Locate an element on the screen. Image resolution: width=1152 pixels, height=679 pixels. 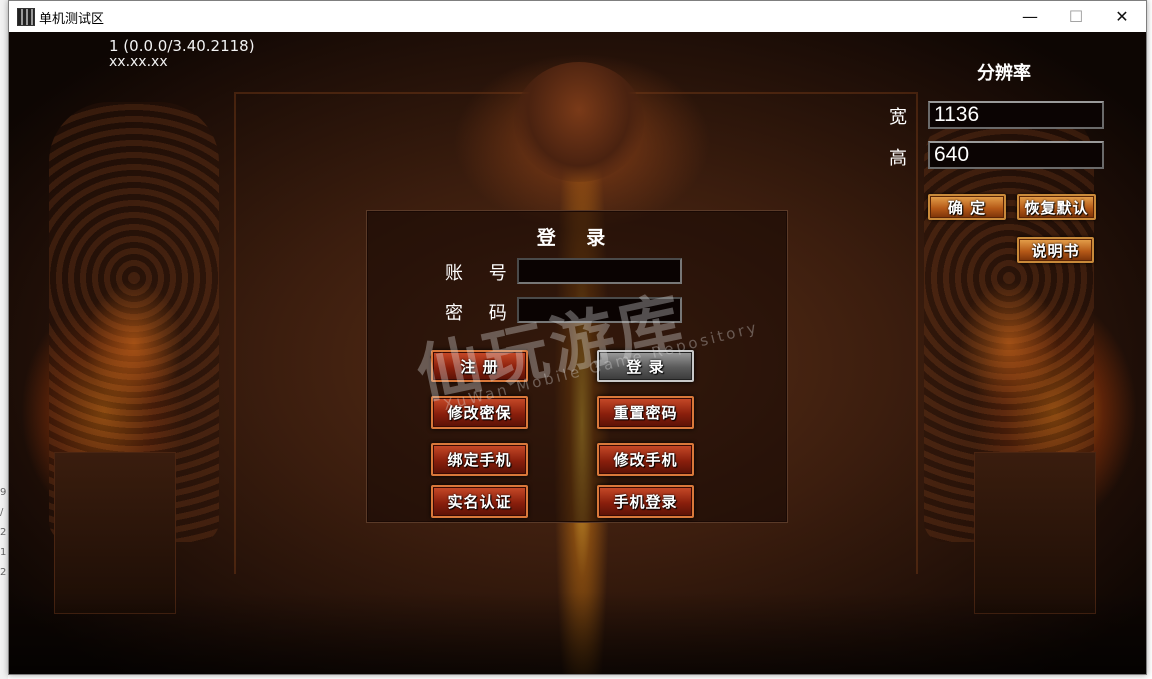
desktop-glyph: 9 is located at coordinates (3, 492).